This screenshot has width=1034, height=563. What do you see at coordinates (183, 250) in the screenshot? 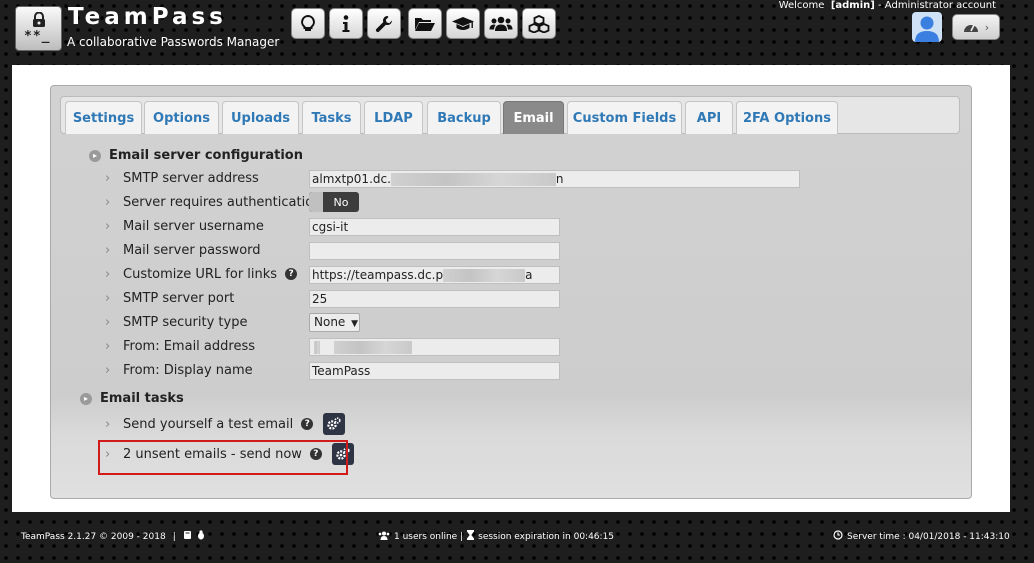
I see `password-row: › Mail server password` at bounding box center [183, 250].